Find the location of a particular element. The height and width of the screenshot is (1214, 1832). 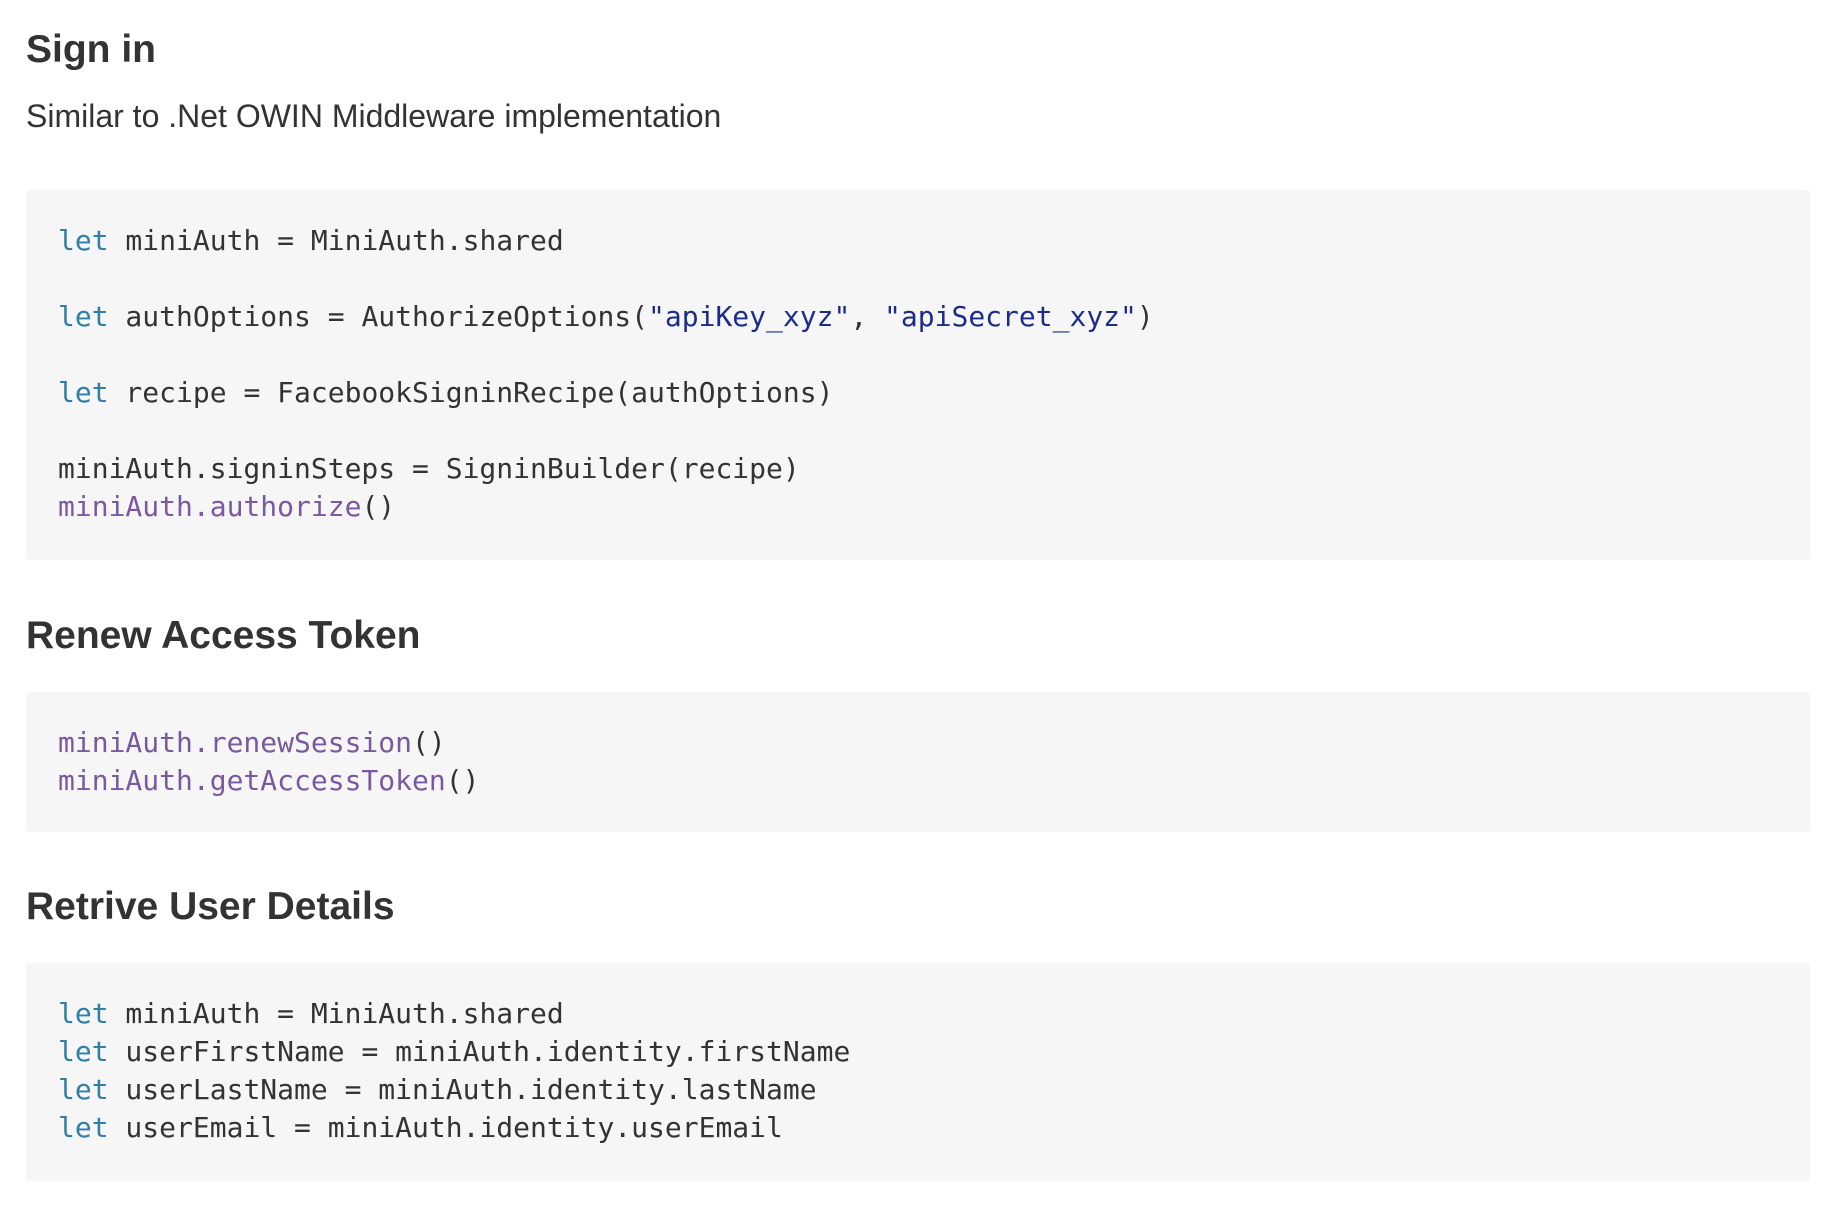

code-text: userEmail = miniAuth.identity.userEmail is located at coordinates (445, 1127).